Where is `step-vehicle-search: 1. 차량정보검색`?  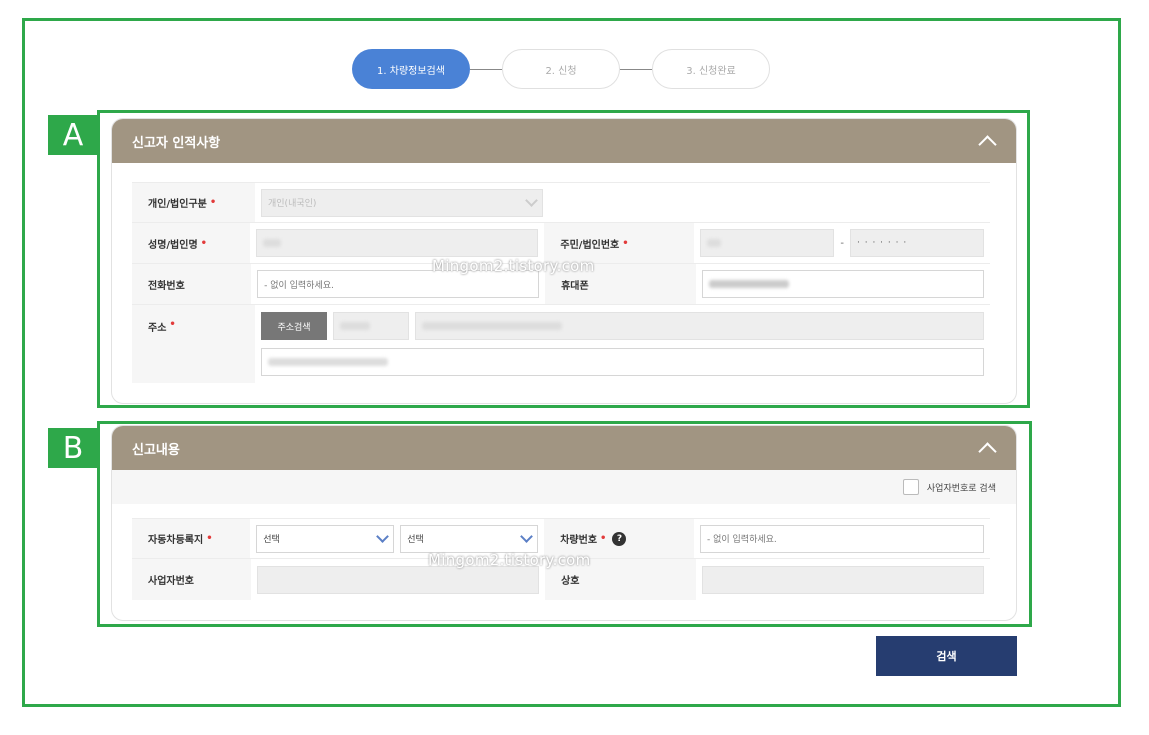
step-vehicle-search: 1. 차량정보검색 is located at coordinates (411, 69).